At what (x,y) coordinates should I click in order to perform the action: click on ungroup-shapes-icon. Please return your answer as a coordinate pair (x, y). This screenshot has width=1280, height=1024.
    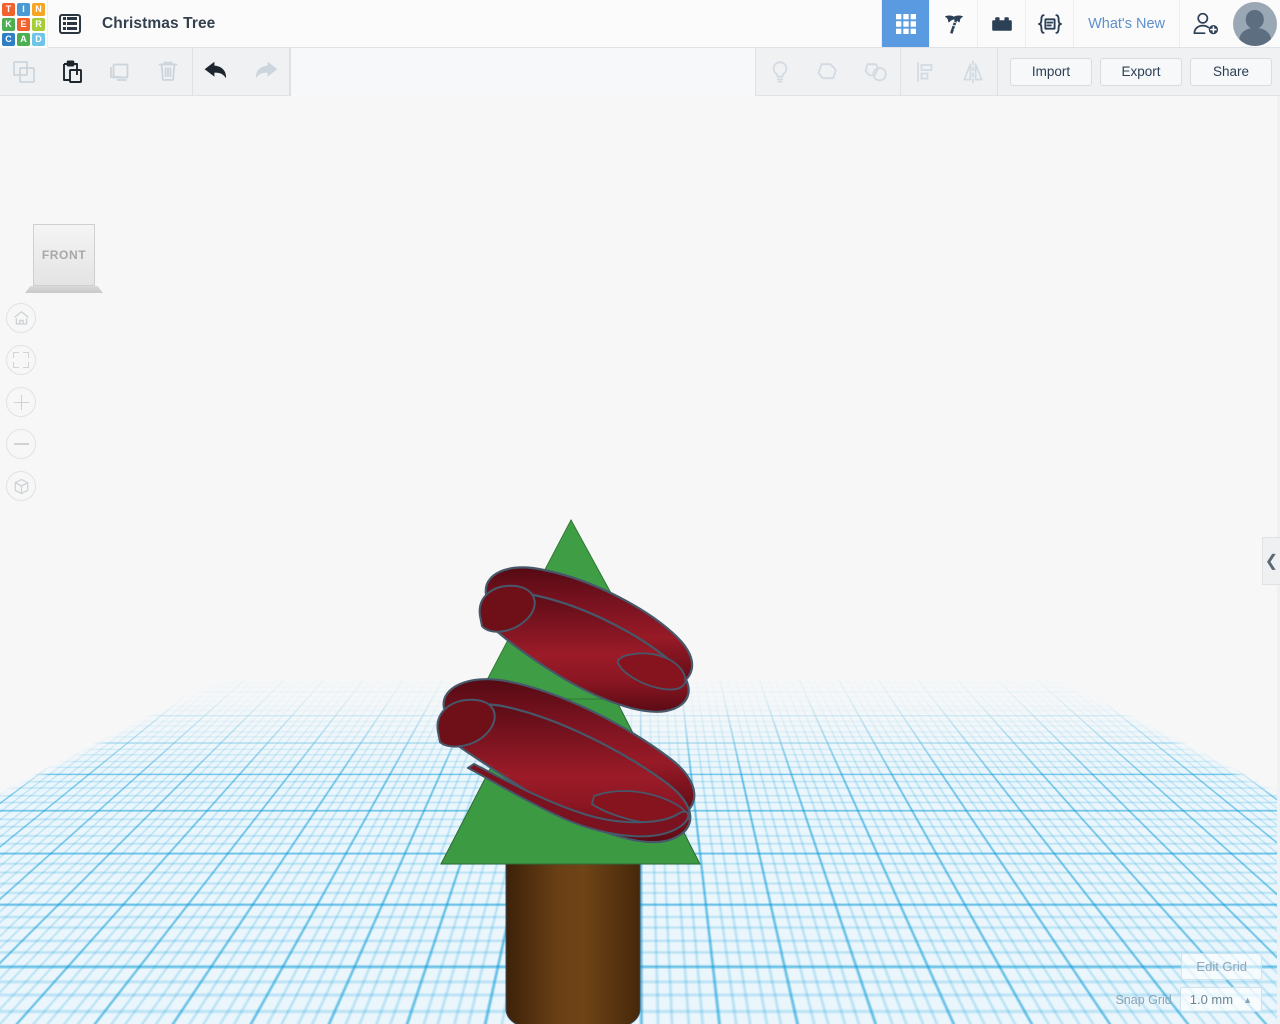
    Looking at the image, I should click on (875, 71).